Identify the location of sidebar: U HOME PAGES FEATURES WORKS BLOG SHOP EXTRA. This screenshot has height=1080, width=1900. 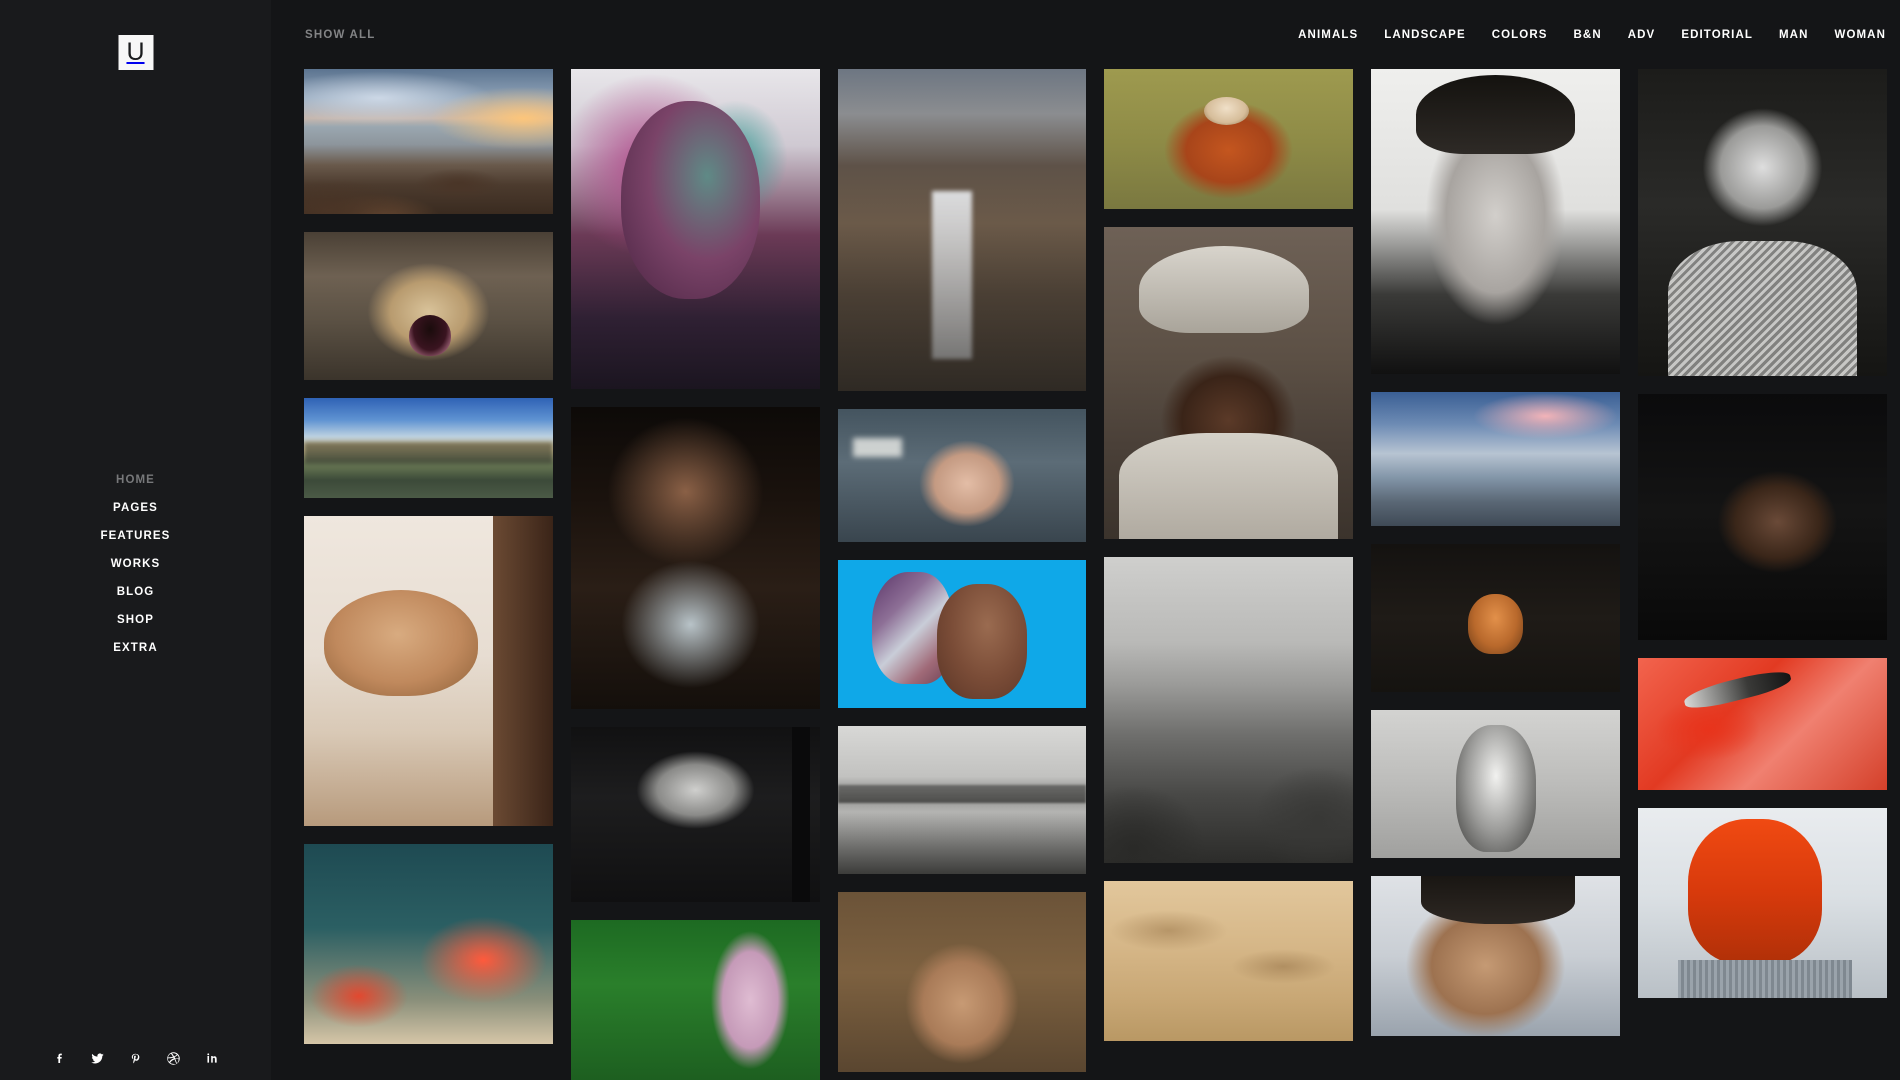
(135, 540).